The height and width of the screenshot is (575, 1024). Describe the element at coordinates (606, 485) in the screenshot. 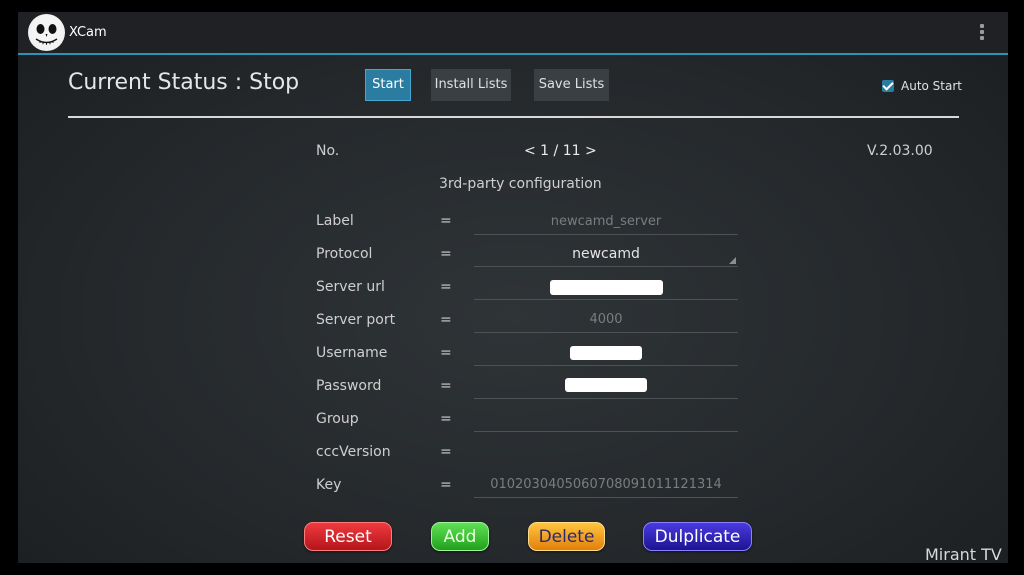

I see `key-input: 0102030405060708091011121314` at that location.